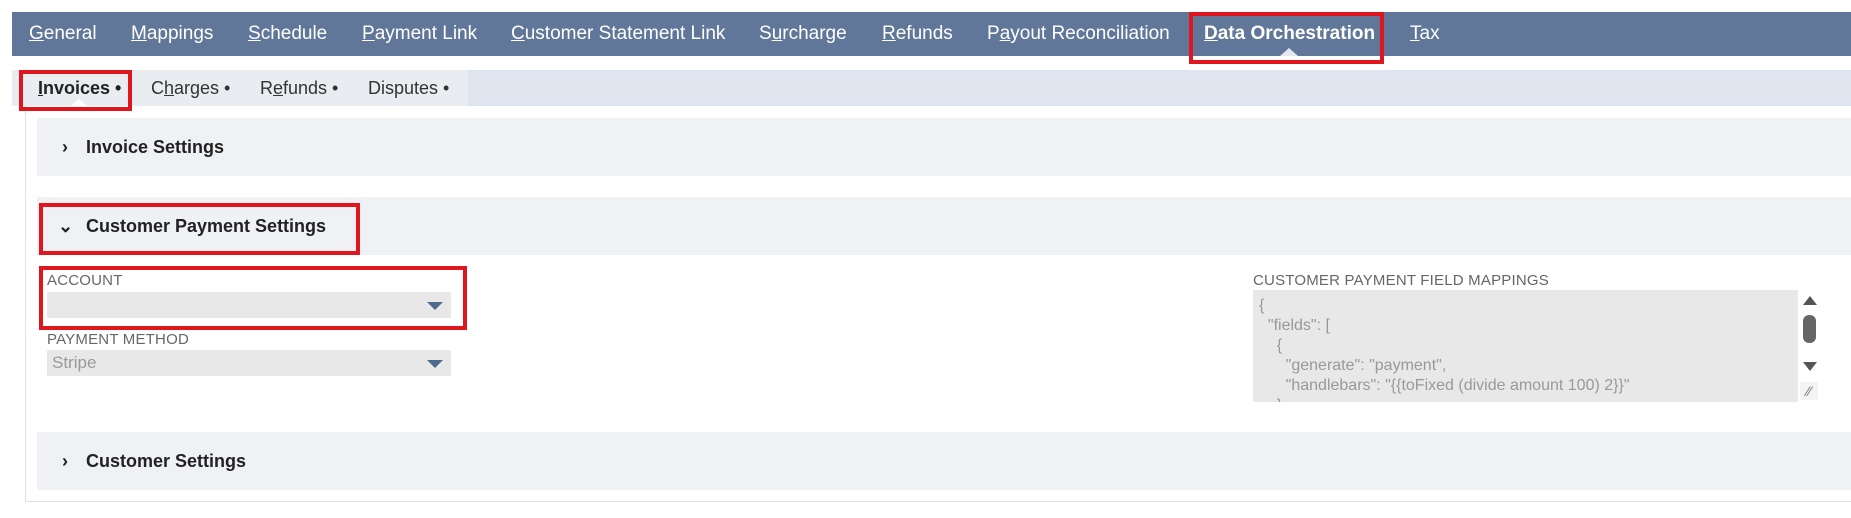 The height and width of the screenshot is (518, 1851). I want to click on mappings-label: CUSTOMER PAYMENT FIELD MAPPINGS, so click(1401, 280).